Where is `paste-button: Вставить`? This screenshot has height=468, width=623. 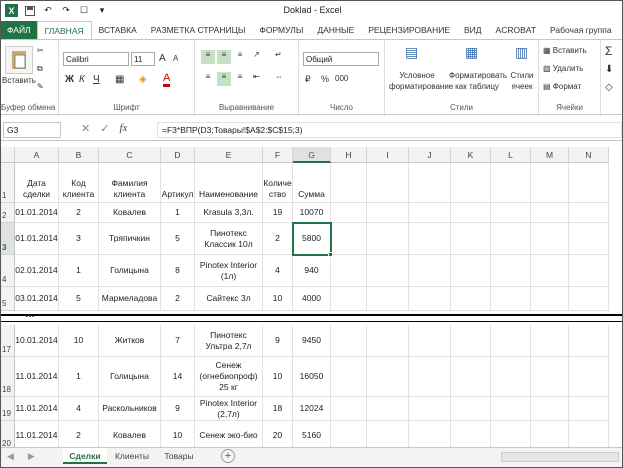
paste-button: Вставить is located at coordinates (19, 80).